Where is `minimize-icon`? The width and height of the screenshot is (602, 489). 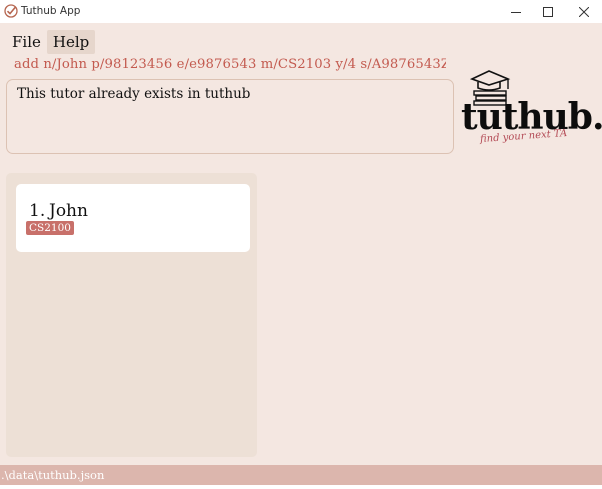
minimize-icon is located at coordinates (516, 12).